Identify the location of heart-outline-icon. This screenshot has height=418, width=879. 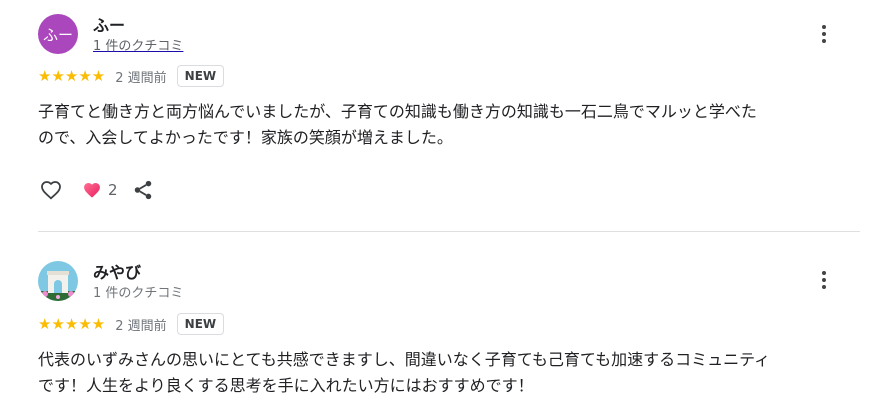
(51, 190).